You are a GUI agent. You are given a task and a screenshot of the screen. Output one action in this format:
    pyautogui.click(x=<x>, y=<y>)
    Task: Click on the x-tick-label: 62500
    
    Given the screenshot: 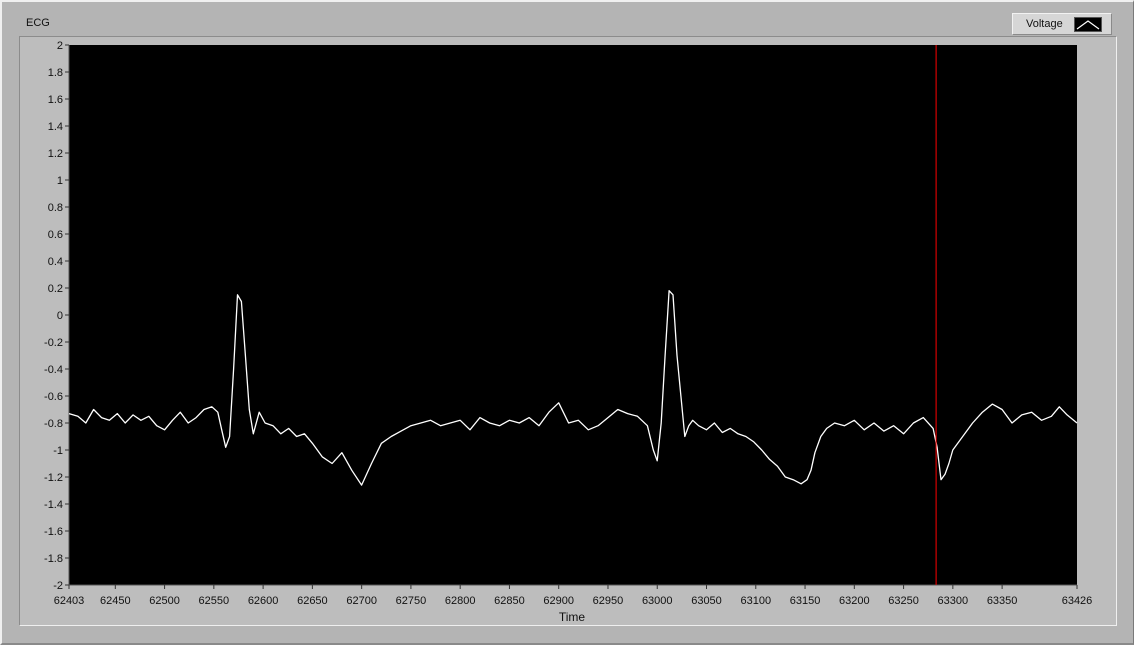 What is the action you would take?
    pyautogui.click(x=164, y=601)
    